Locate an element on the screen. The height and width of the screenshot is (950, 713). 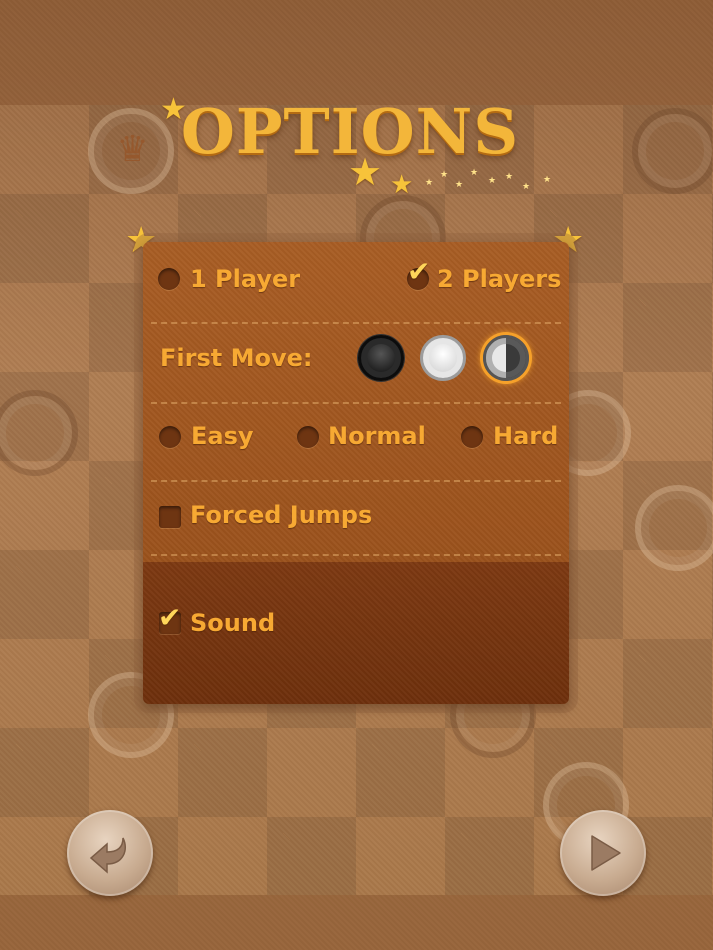
forced-jumps-label: Forced Jumps is located at coordinates (281, 515).